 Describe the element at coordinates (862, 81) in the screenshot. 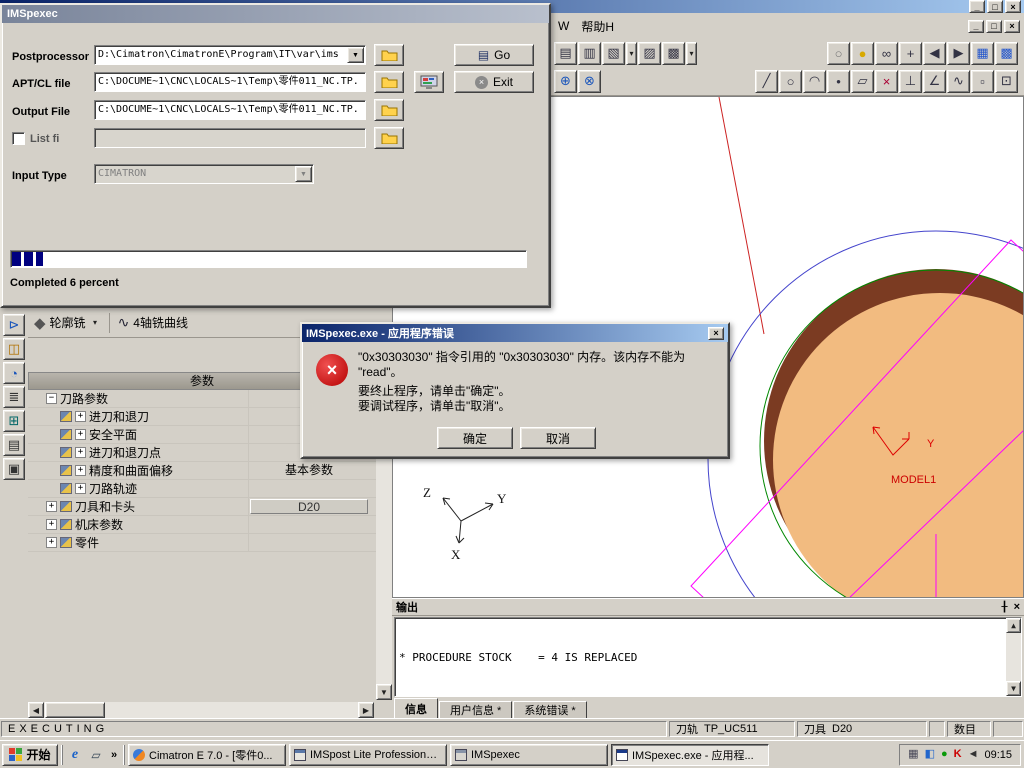

I see `plane-tool-icon: ▱` at that location.